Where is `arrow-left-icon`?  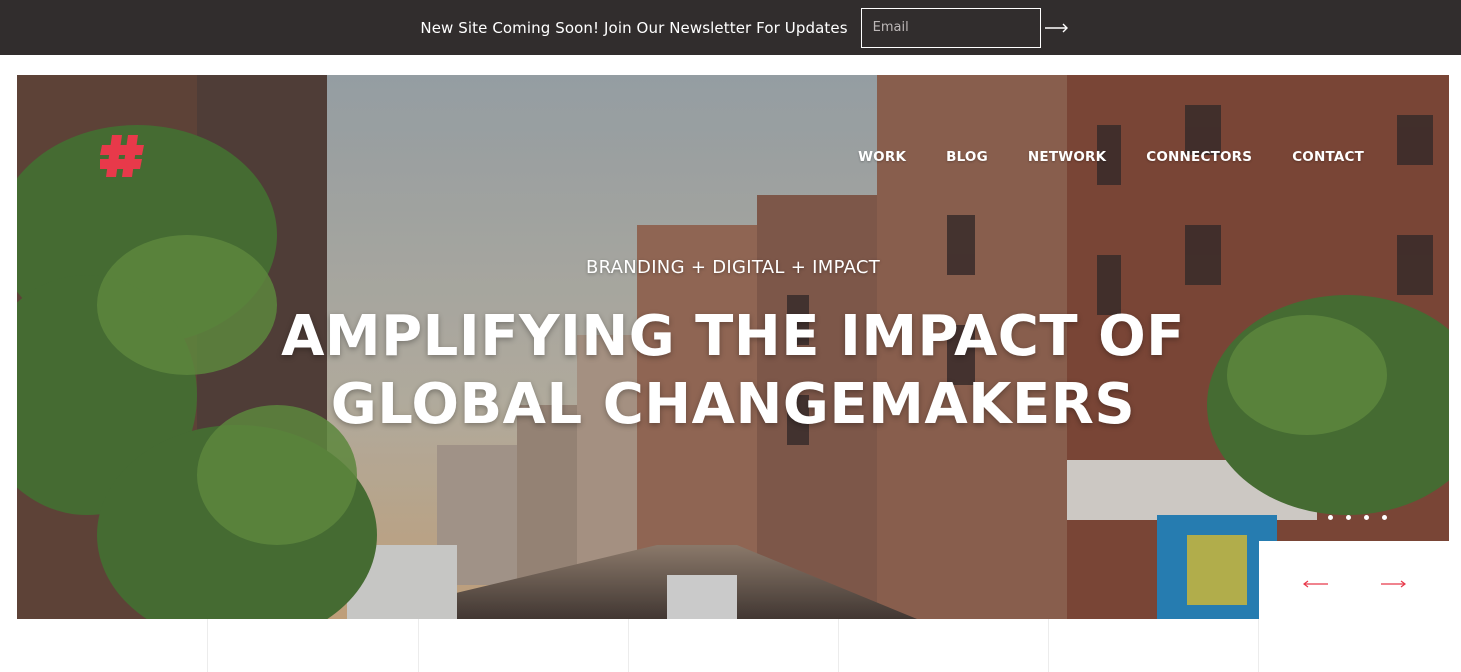
arrow-left-icon is located at coordinates (1316, 584).